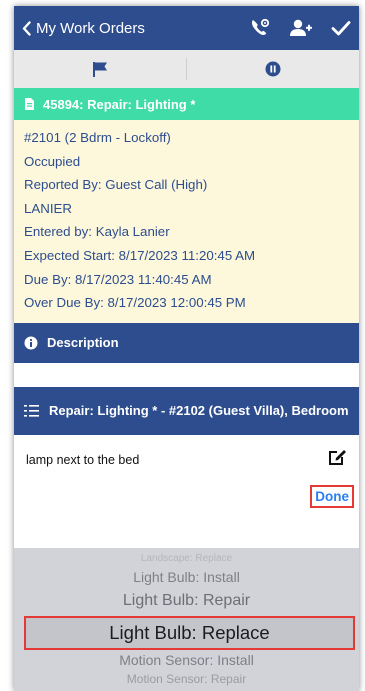  Describe the element at coordinates (186, 679) in the screenshot. I see `picker-option: Motion Sensor: Repair` at that location.